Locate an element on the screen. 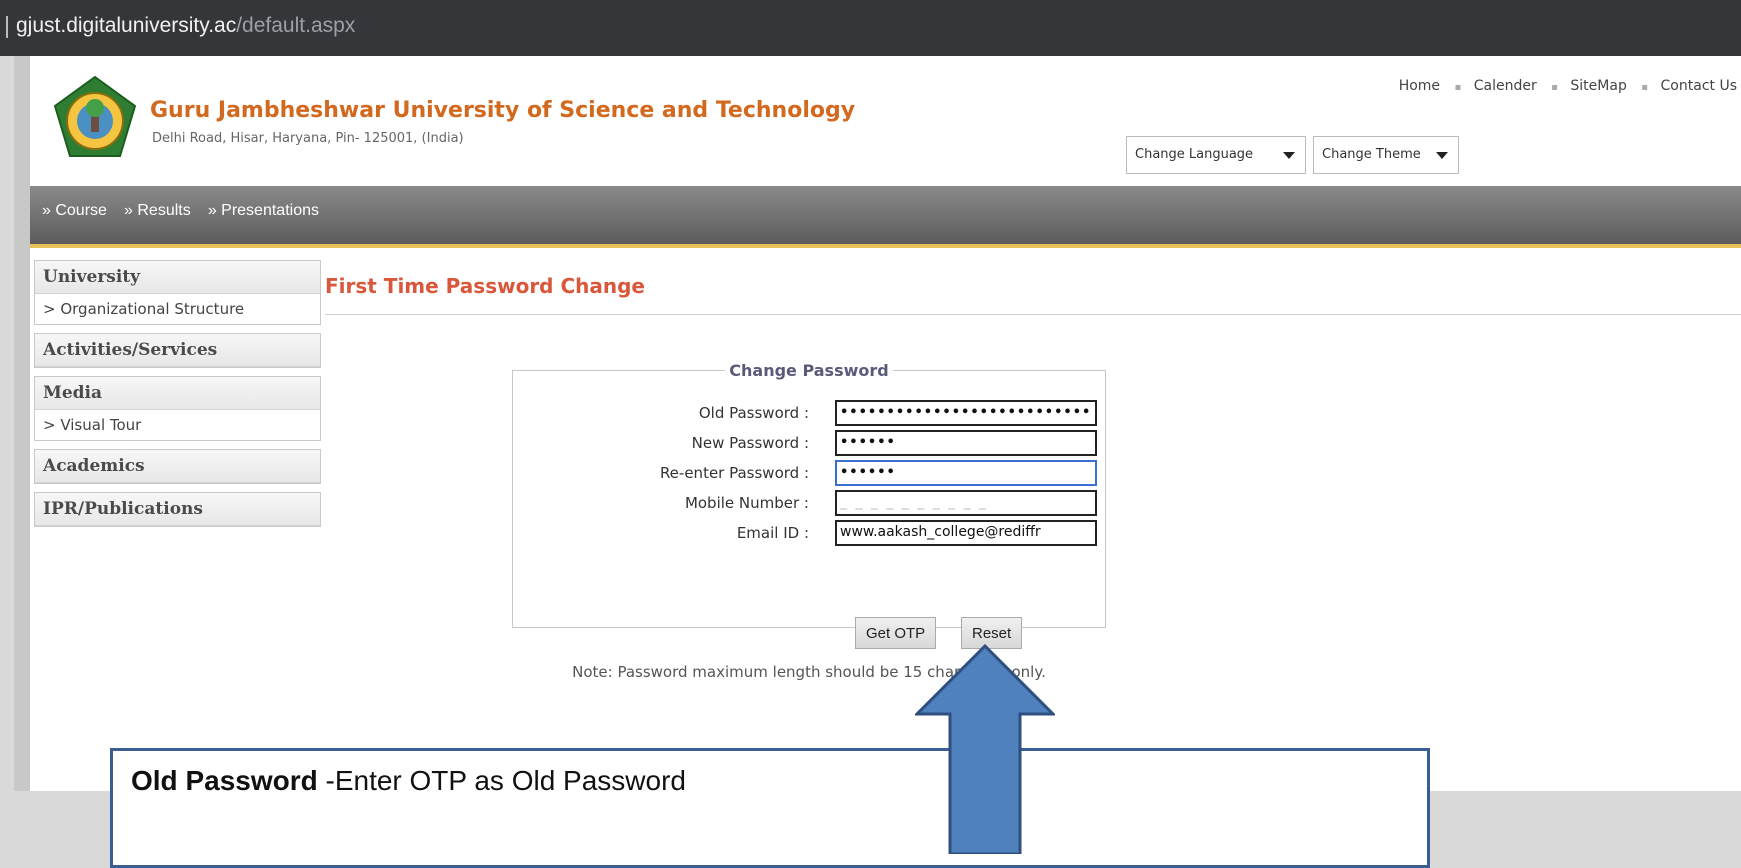  page-title: First Time Password Change is located at coordinates (485, 286).